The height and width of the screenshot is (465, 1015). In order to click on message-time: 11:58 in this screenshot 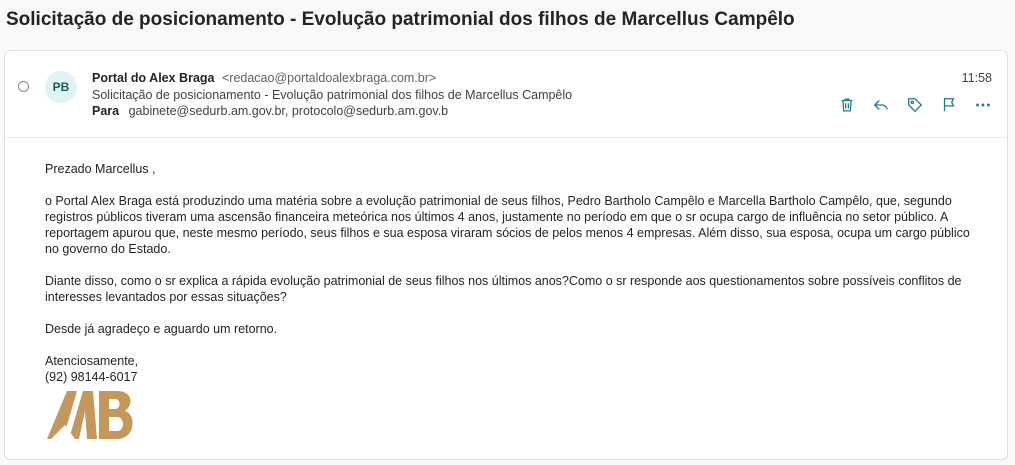, I will do `click(976, 78)`.